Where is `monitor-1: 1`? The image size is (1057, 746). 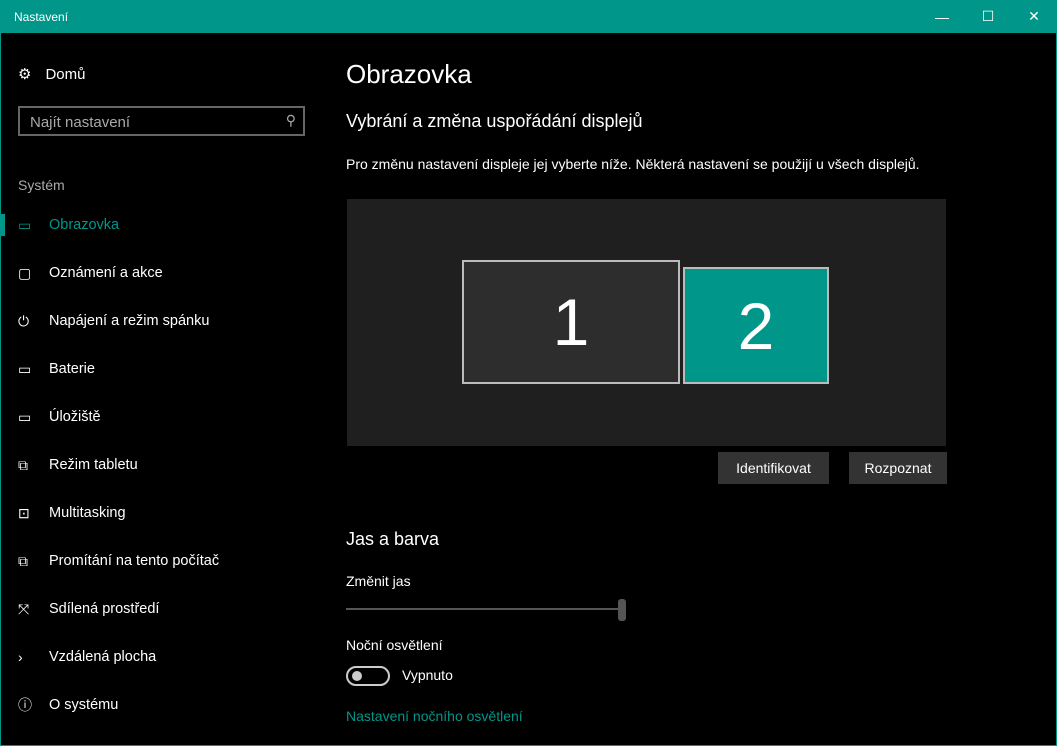 monitor-1: 1 is located at coordinates (571, 322).